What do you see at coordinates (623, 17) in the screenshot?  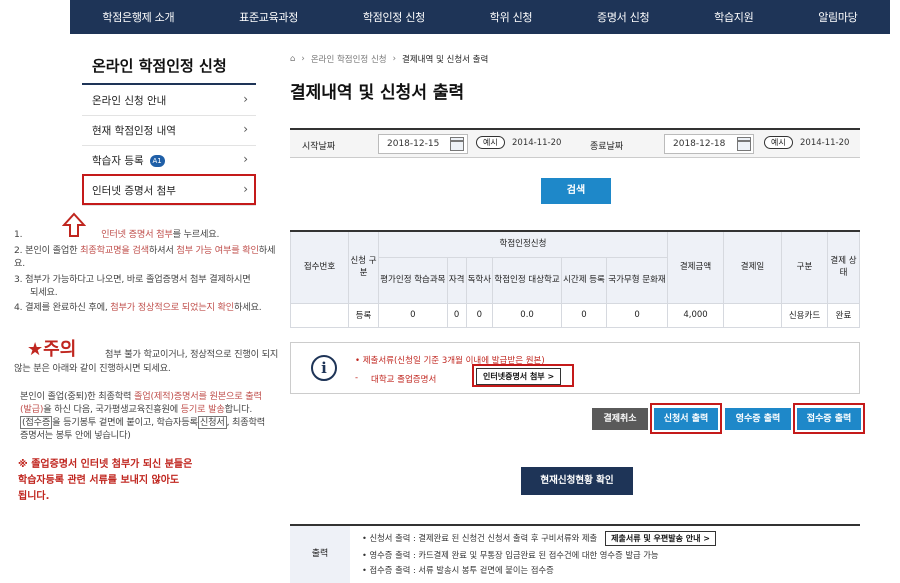 I see `nav-item-certificate: 증명서 신청` at bounding box center [623, 17].